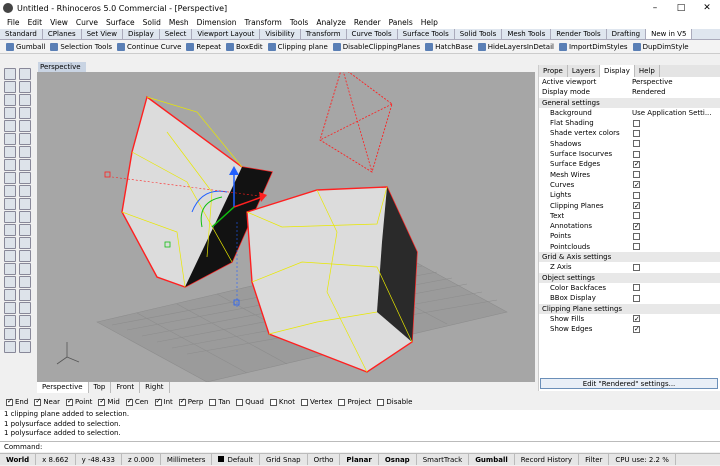 The height and width of the screenshot is (466, 720). What do you see at coordinates (636, 298) in the screenshot?
I see `bbox-display-checkbox` at bounding box center [636, 298].